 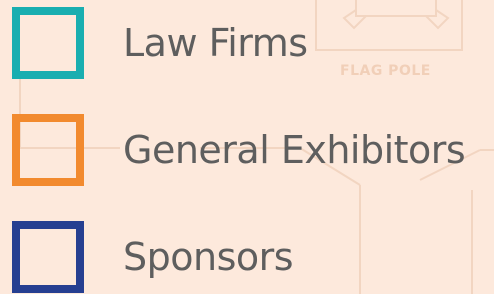 I want to click on legend-item-sponsors: Sponsors, so click(x=153, y=256).